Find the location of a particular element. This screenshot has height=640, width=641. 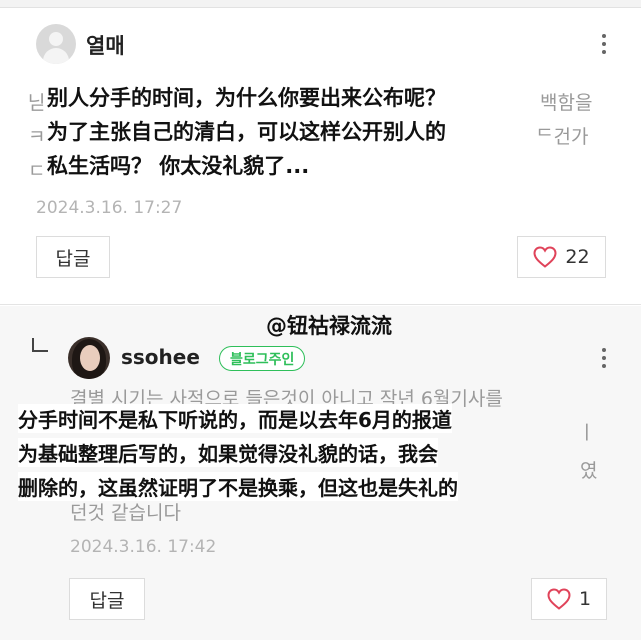

comment-author-name: ssohee is located at coordinates (160, 357).